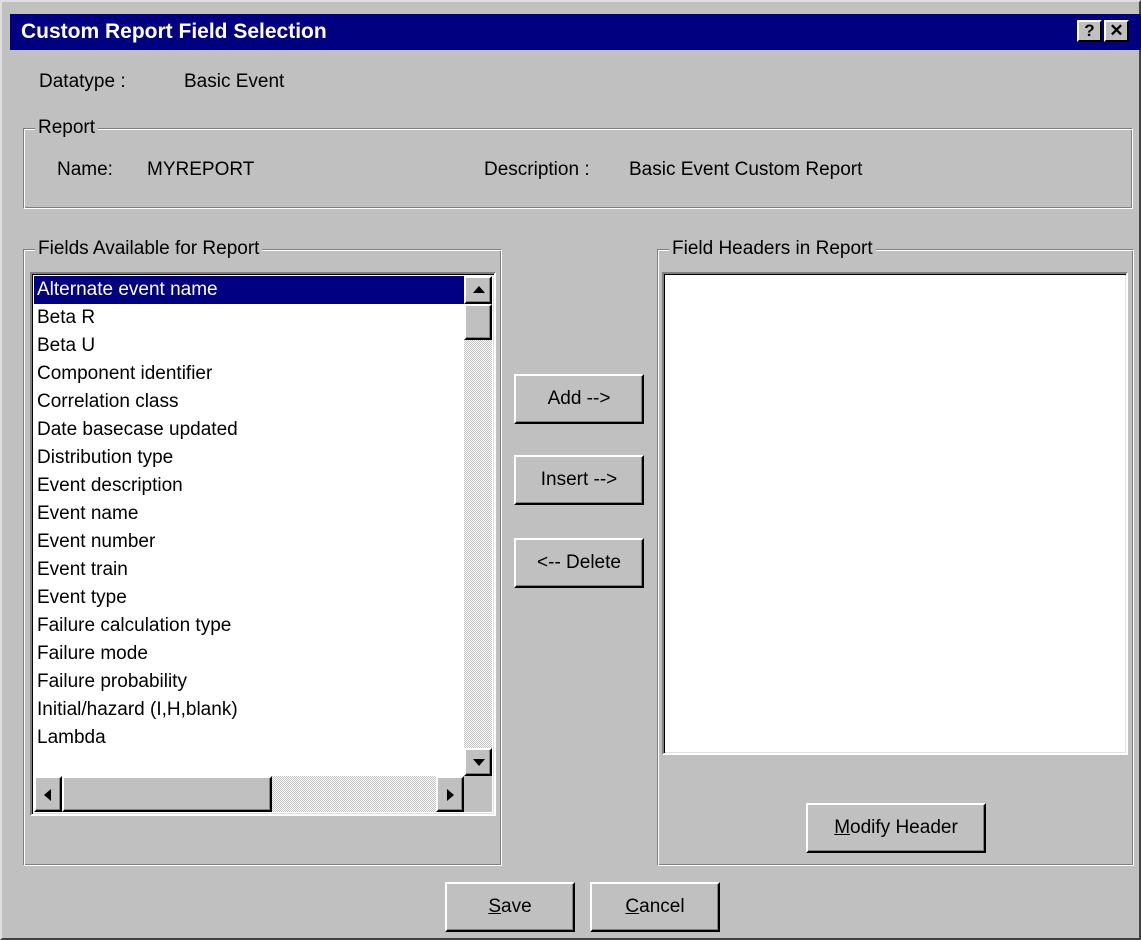  Describe the element at coordinates (662, 906) in the screenshot. I see `cancel-rest: ancel` at that location.